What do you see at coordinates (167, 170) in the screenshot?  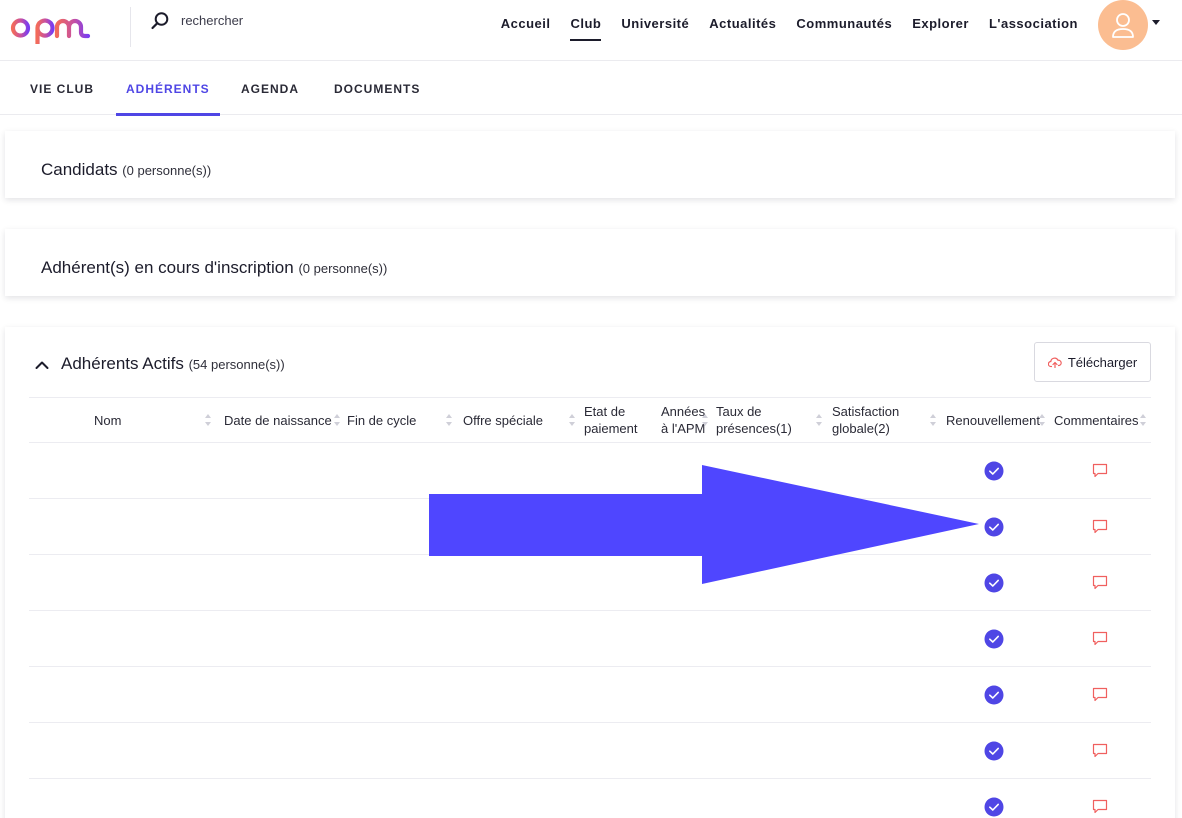 I see `candidats-count: (0 personne(s))` at bounding box center [167, 170].